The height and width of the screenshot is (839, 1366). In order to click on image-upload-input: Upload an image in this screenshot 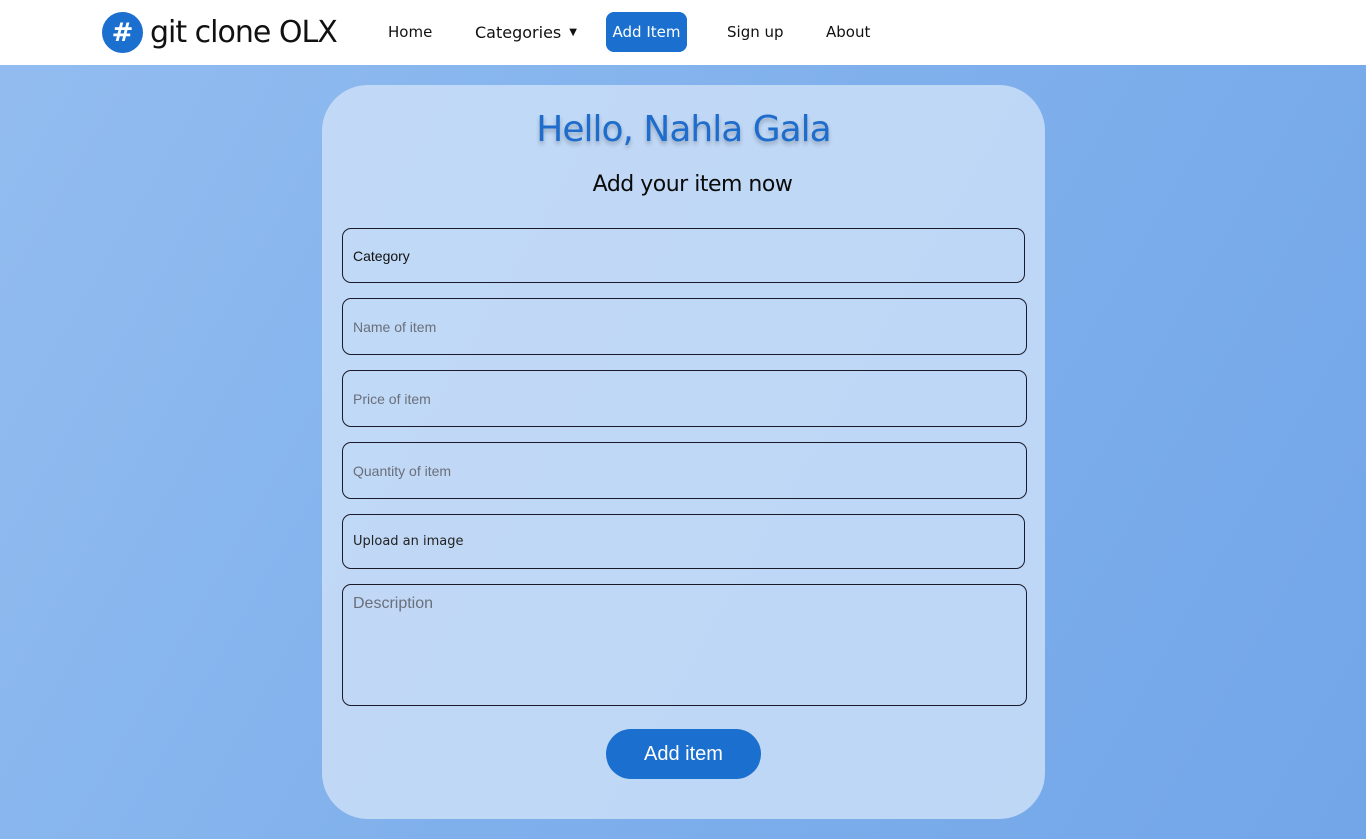, I will do `click(683, 541)`.